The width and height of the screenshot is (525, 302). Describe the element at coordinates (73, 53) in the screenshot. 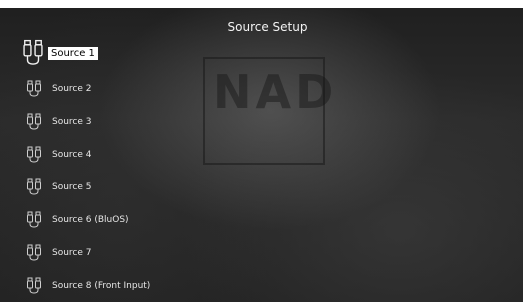

I see `source-item-label: Source 1` at that location.